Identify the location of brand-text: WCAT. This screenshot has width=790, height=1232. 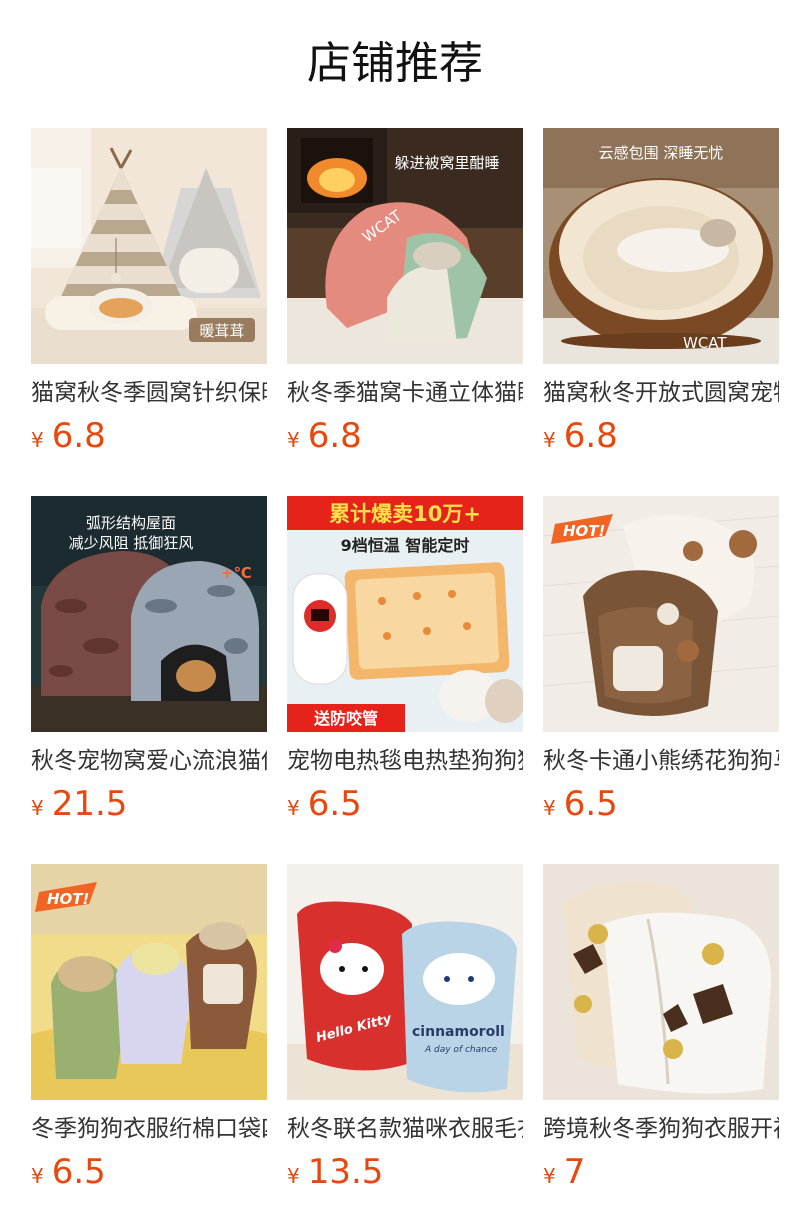
(705, 343).